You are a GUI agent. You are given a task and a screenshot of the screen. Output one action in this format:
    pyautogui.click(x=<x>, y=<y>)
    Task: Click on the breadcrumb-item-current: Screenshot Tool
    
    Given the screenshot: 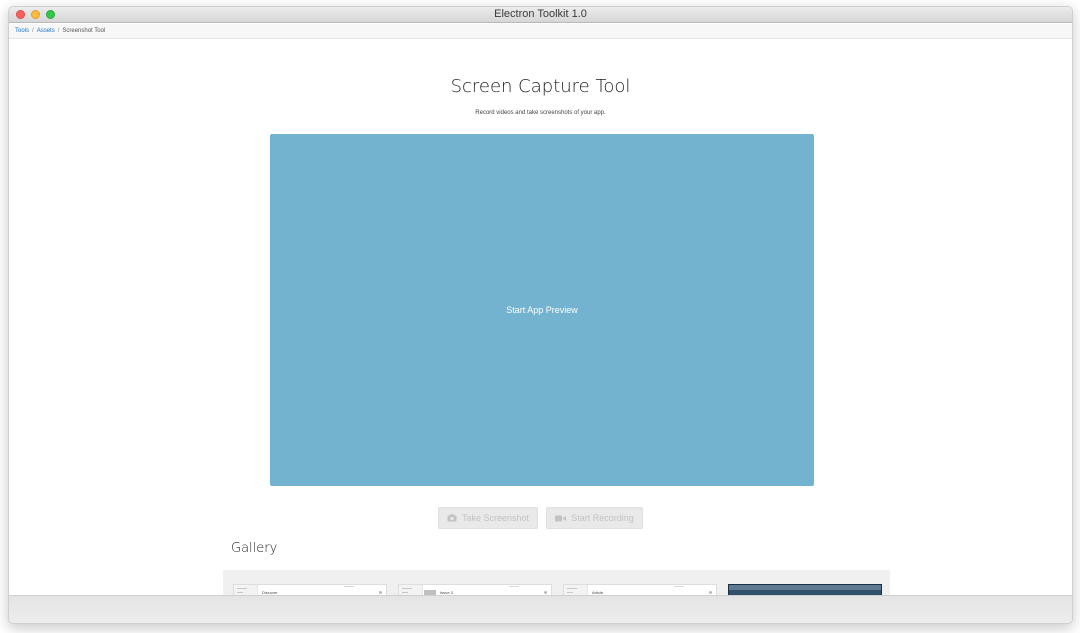 What is the action you would take?
    pyautogui.click(x=84, y=31)
    